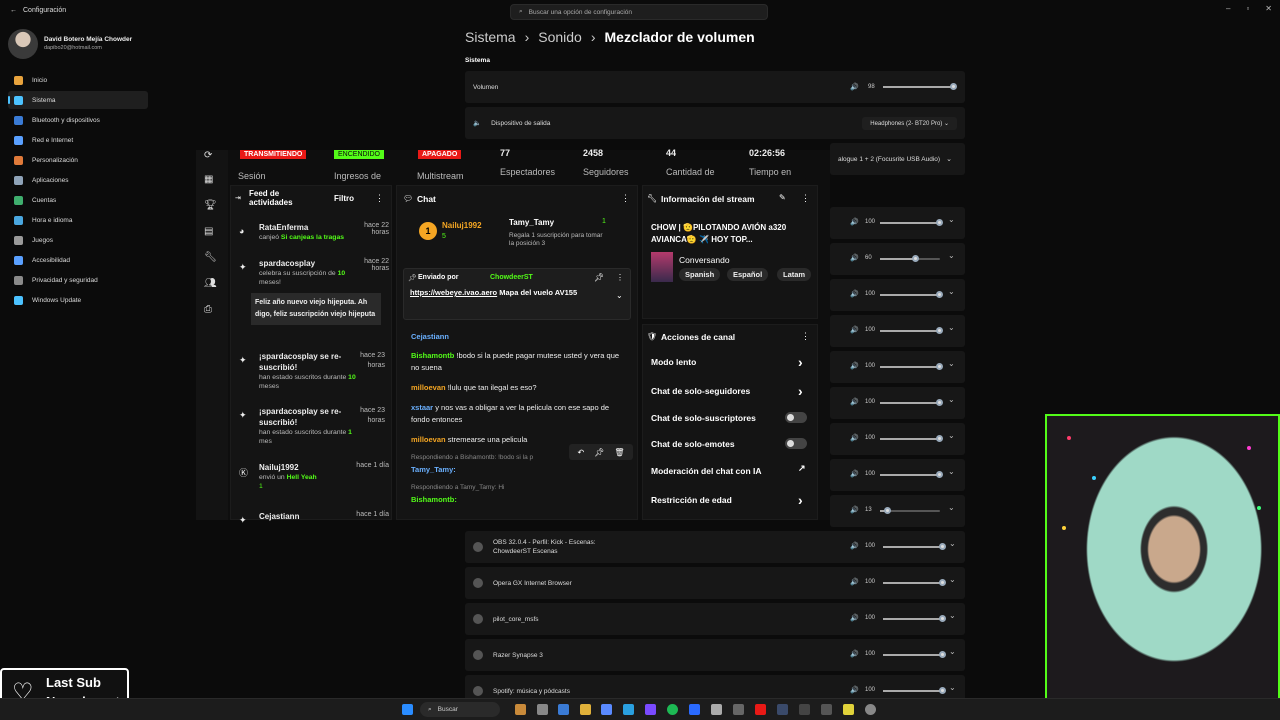 The height and width of the screenshot is (720, 1280). Describe the element at coordinates (208, 179) in the screenshot. I see `chart-icon: ▦` at that location.